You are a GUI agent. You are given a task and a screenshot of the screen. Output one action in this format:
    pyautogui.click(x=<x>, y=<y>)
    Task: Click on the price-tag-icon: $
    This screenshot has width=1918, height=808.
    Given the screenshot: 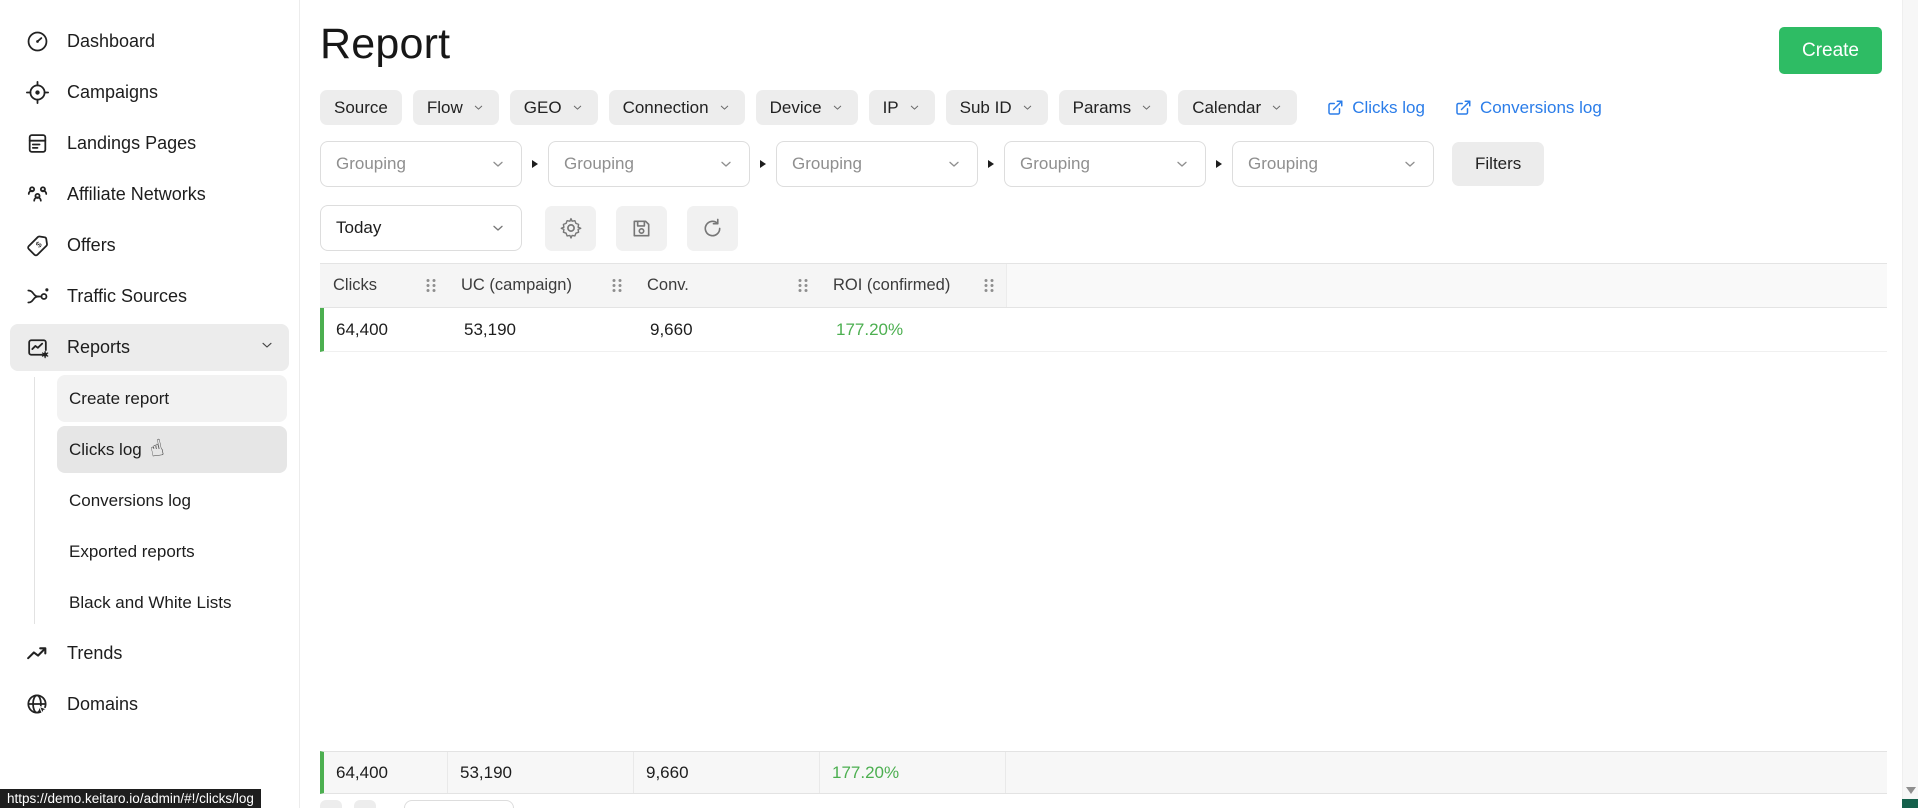 What is the action you would take?
    pyautogui.click(x=37, y=246)
    